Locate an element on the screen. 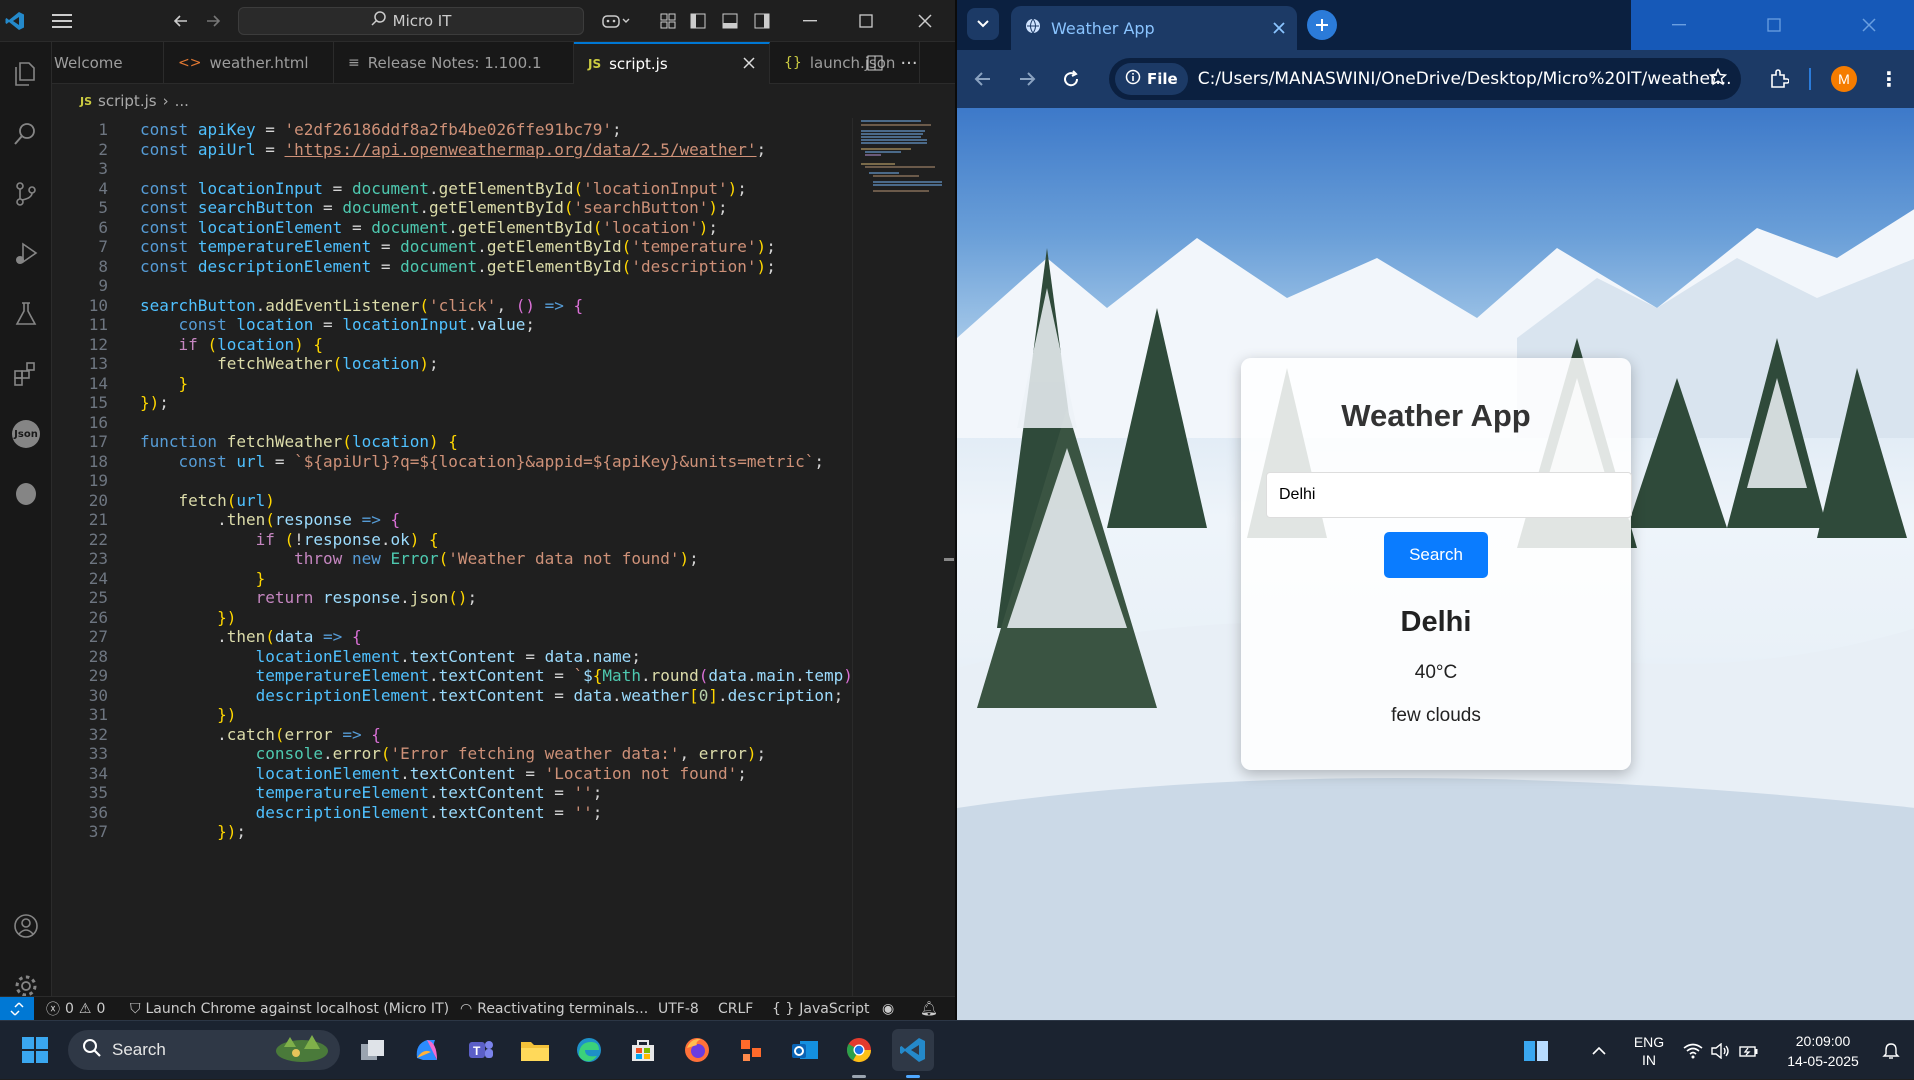  location-input: Delhi is located at coordinates (1449, 495).